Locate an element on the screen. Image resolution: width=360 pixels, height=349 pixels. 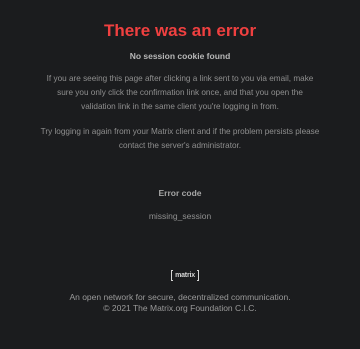
error-subtitle: No session cookie found is located at coordinates (180, 56).